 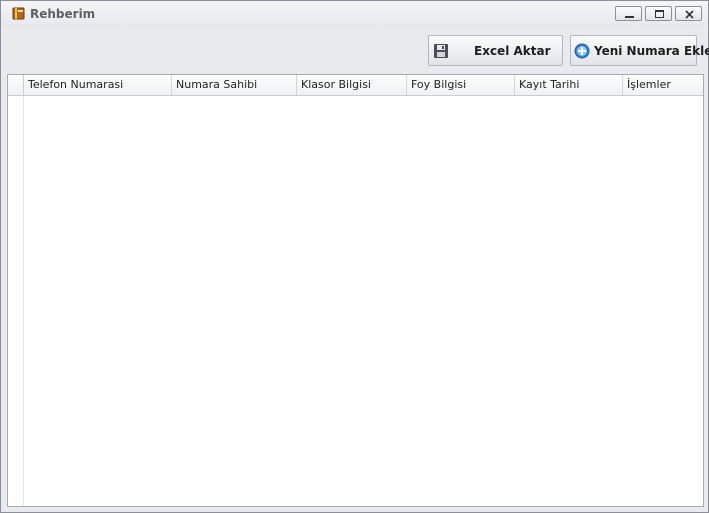 What do you see at coordinates (663, 85) in the screenshot?
I see `column-header-actions: İşlemler` at bounding box center [663, 85].